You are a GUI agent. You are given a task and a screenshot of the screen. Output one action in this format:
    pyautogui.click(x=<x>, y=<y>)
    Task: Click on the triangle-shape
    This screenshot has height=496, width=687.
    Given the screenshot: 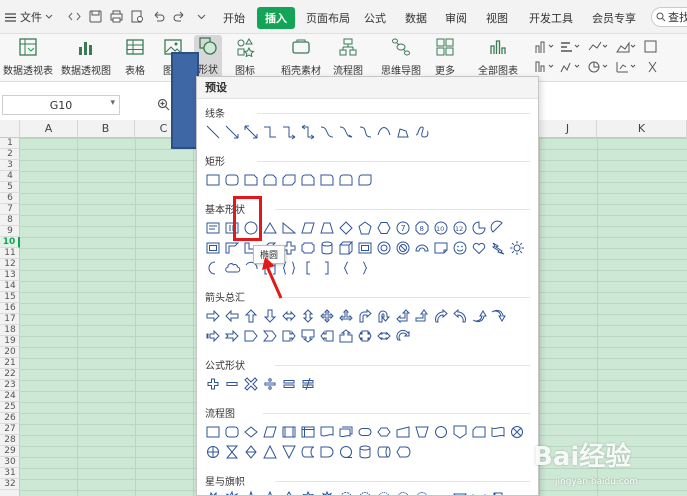 What is the action you would take?
    pyautogui.click(x=269, y=228)
    